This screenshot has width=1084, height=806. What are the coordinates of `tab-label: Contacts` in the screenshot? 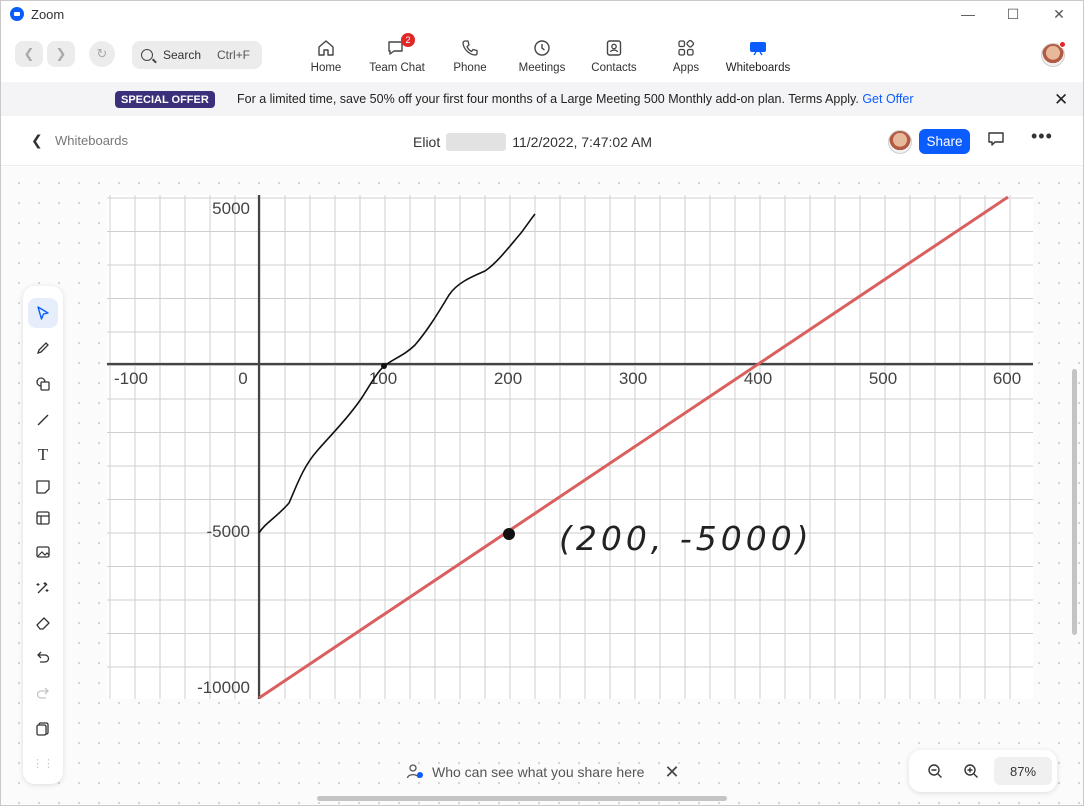 It's located at (614, 68).